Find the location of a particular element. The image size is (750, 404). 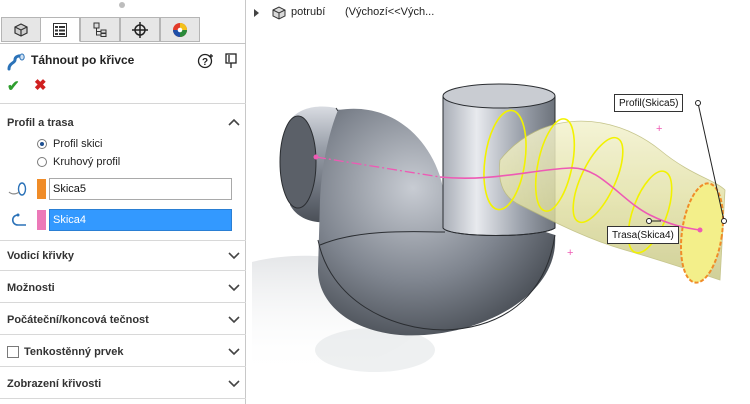

property-list-icon is located at coordinates (60, 29).